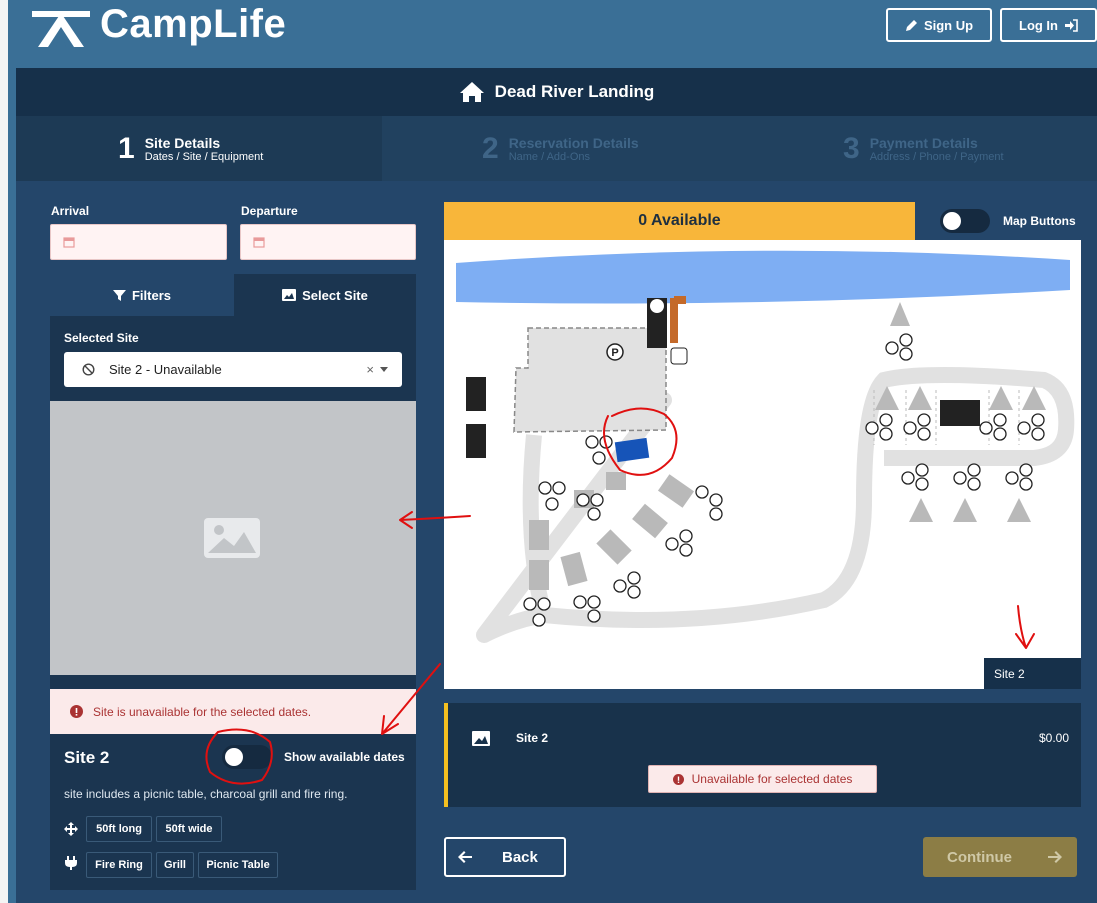  I want to click on site-card-price: $0.00, so click(1053, 738).